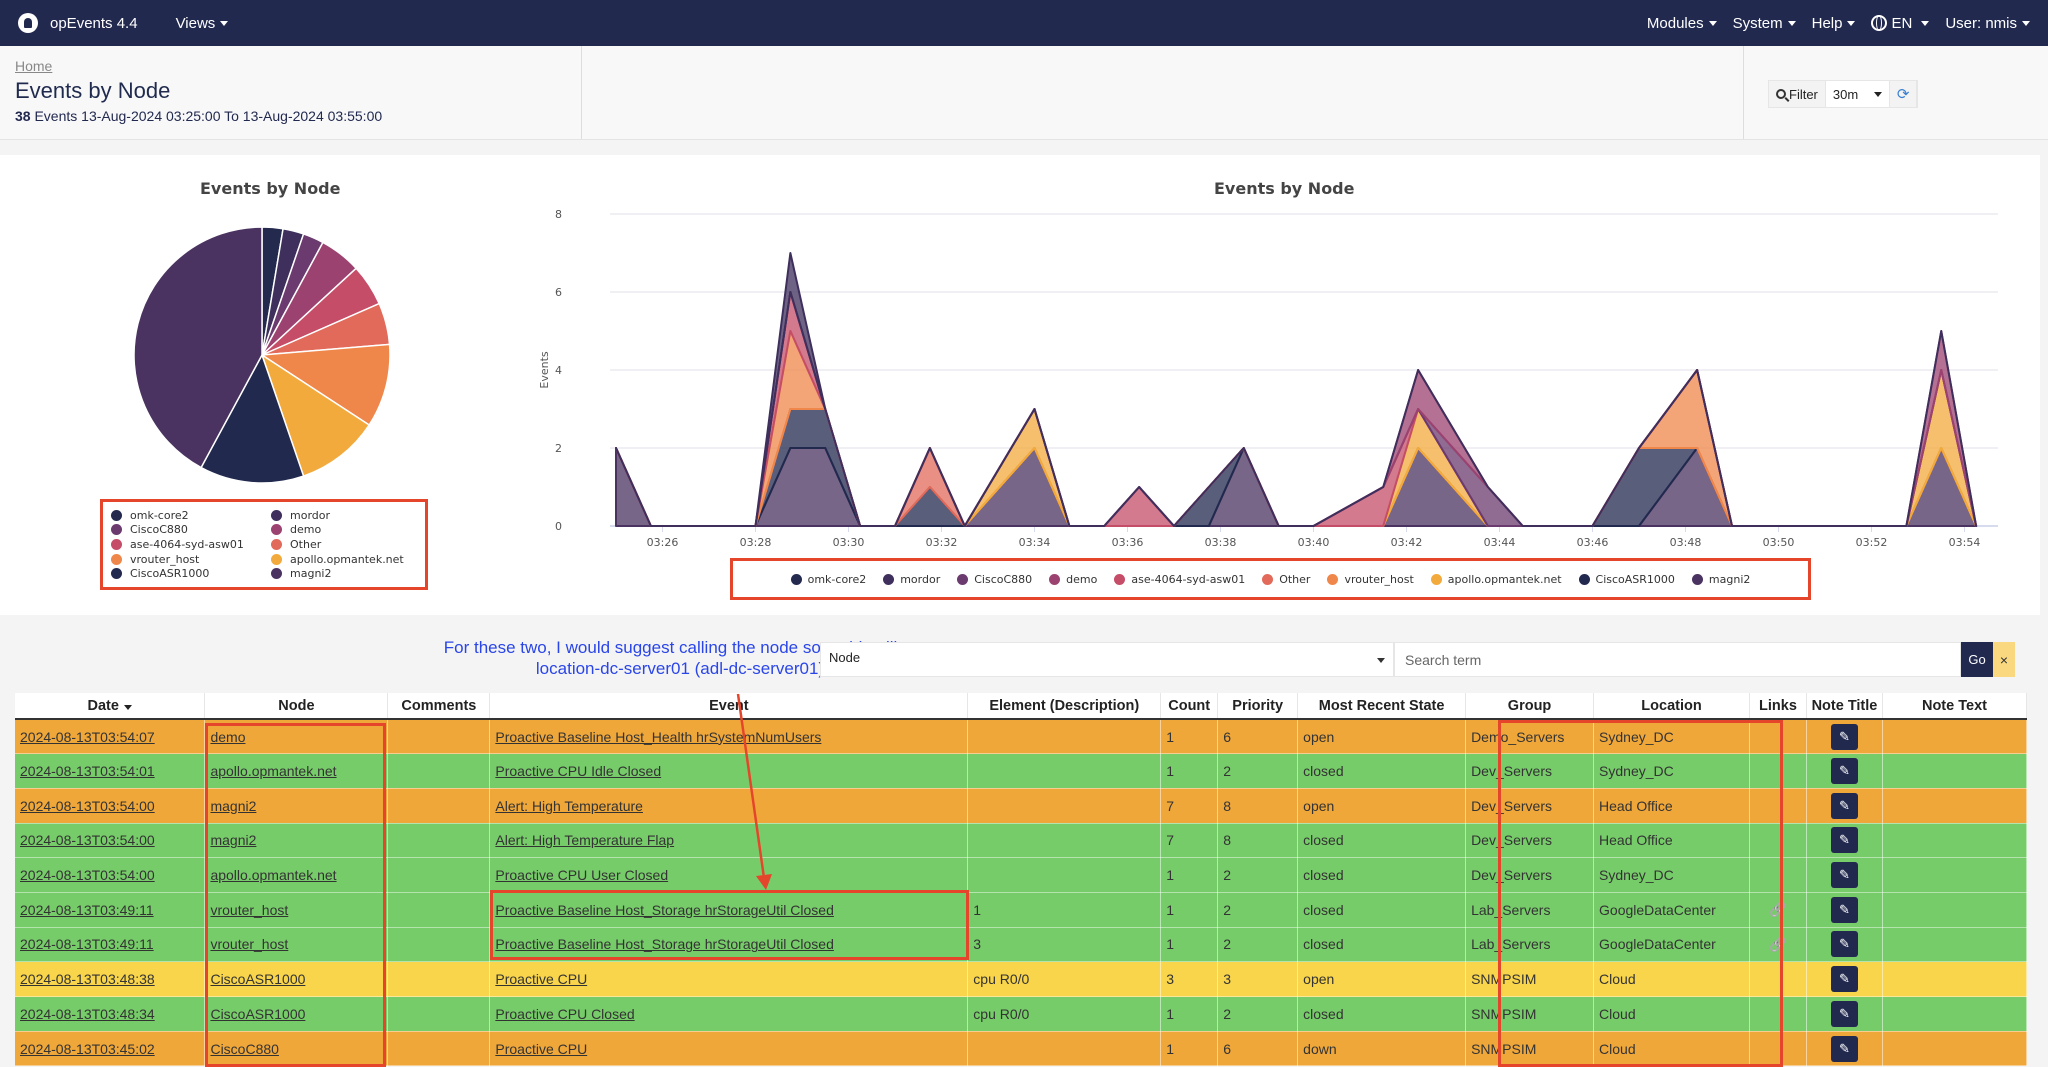 The image size is (2048, 1067). Describe the element at coordinates (754, 791) in the screenshot. I see `annotation-arrow` at that location.